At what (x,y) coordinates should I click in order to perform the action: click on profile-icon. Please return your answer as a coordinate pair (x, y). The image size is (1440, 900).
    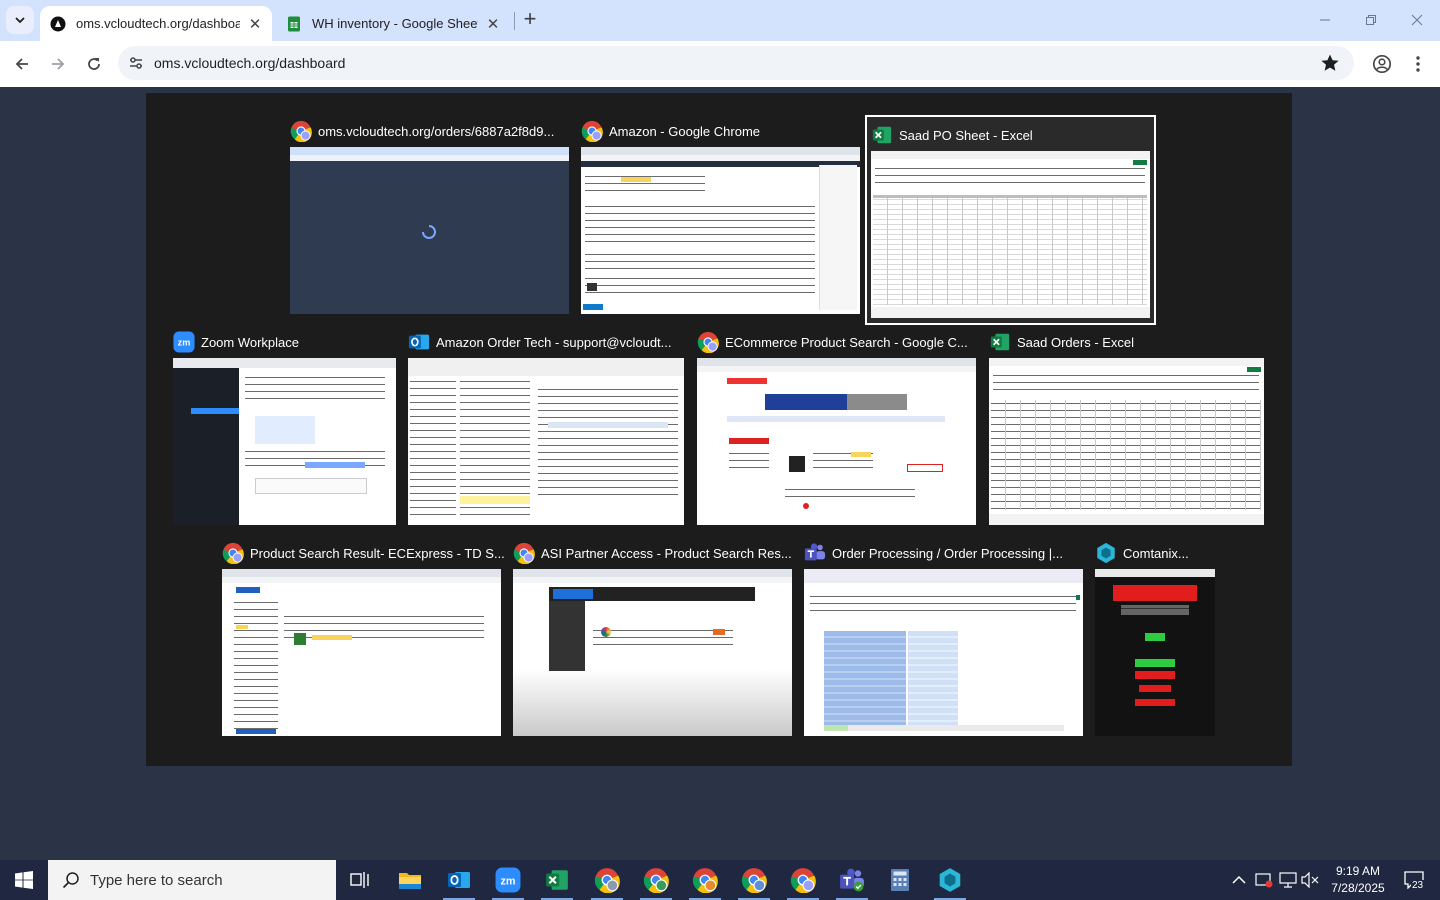
    Looking at the image, I should click on (1382, 64).